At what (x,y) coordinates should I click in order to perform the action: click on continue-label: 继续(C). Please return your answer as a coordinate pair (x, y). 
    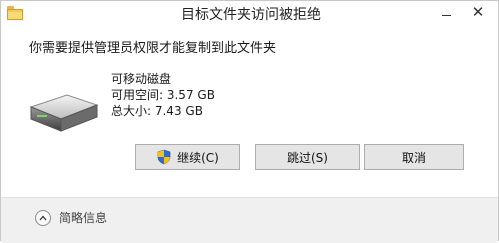
    Looking at the image, I should click on (198, 157).